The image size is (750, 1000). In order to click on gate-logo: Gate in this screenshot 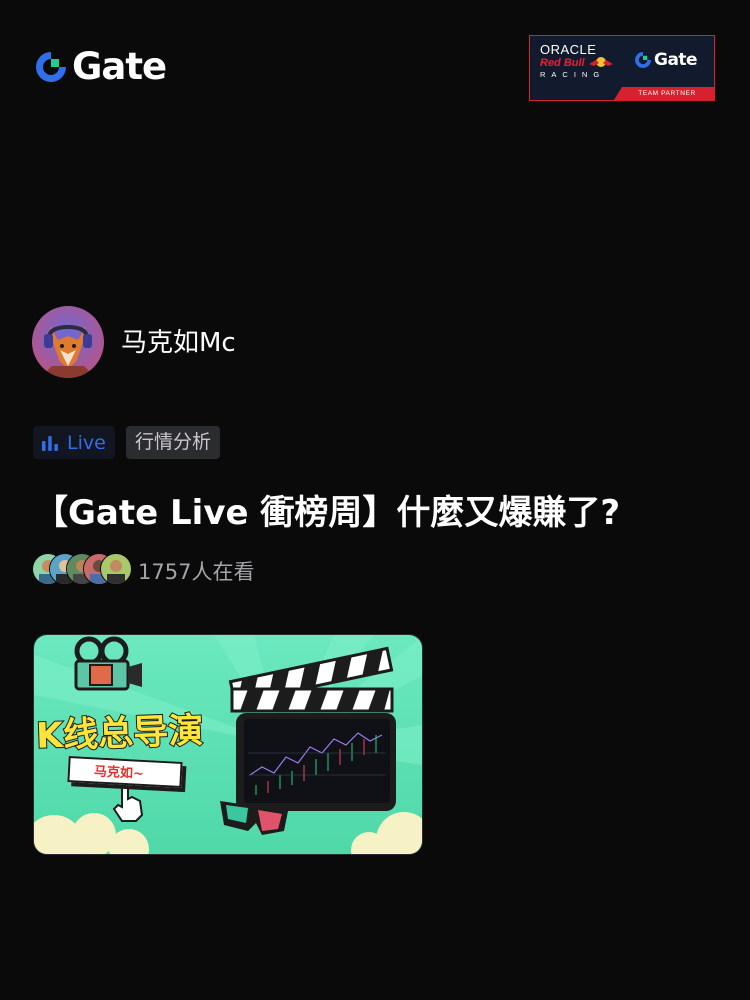, I will do `click(100, 66)`.